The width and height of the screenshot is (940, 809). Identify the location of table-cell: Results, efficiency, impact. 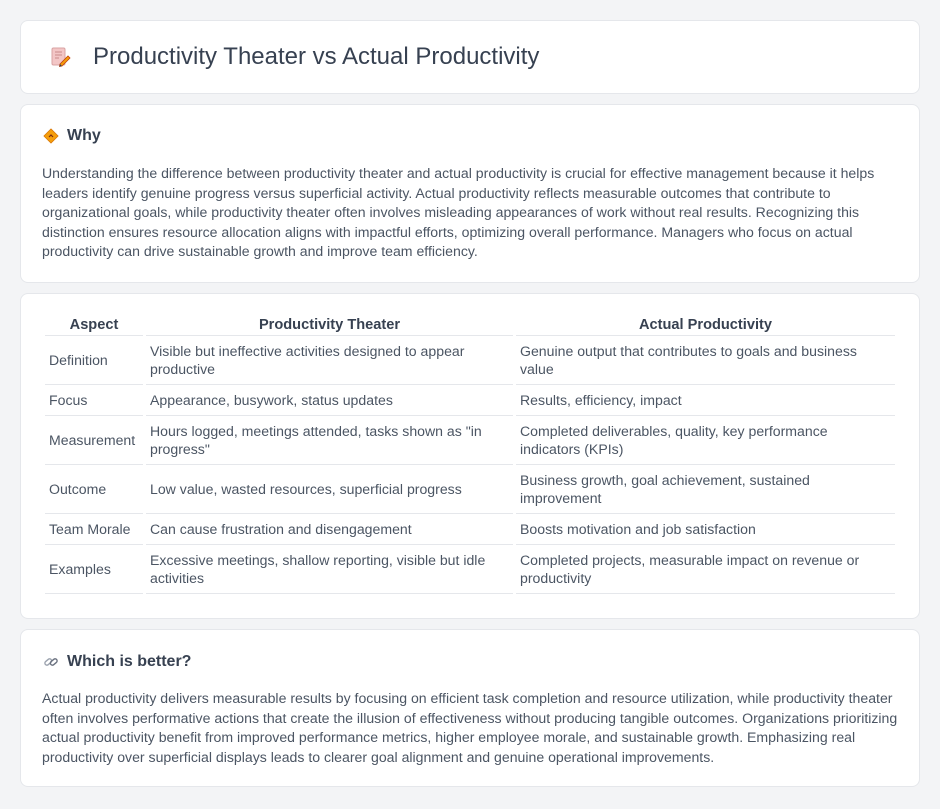
(705, 400).